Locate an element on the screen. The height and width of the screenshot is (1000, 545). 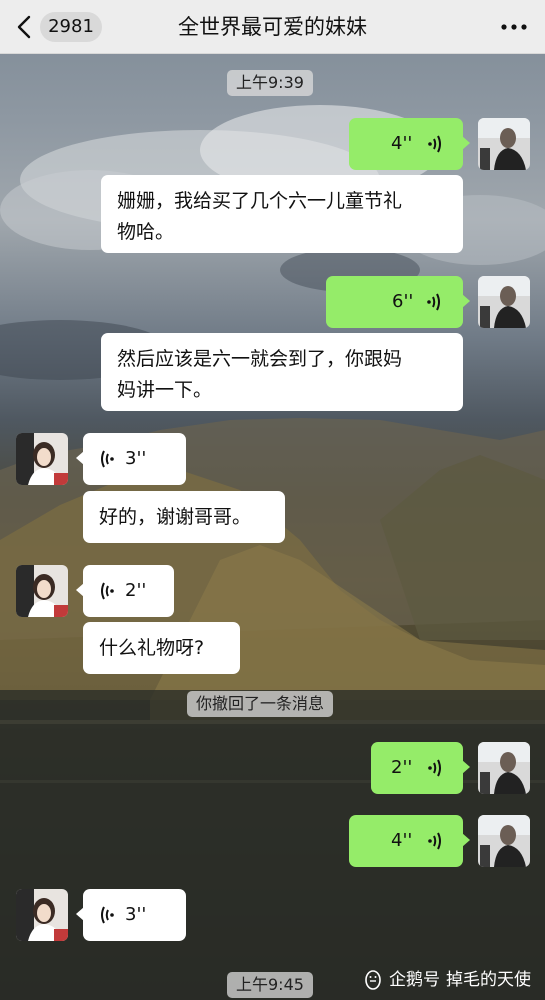
voice-message-bubble: 6'' is located at coordinates (398, 302).